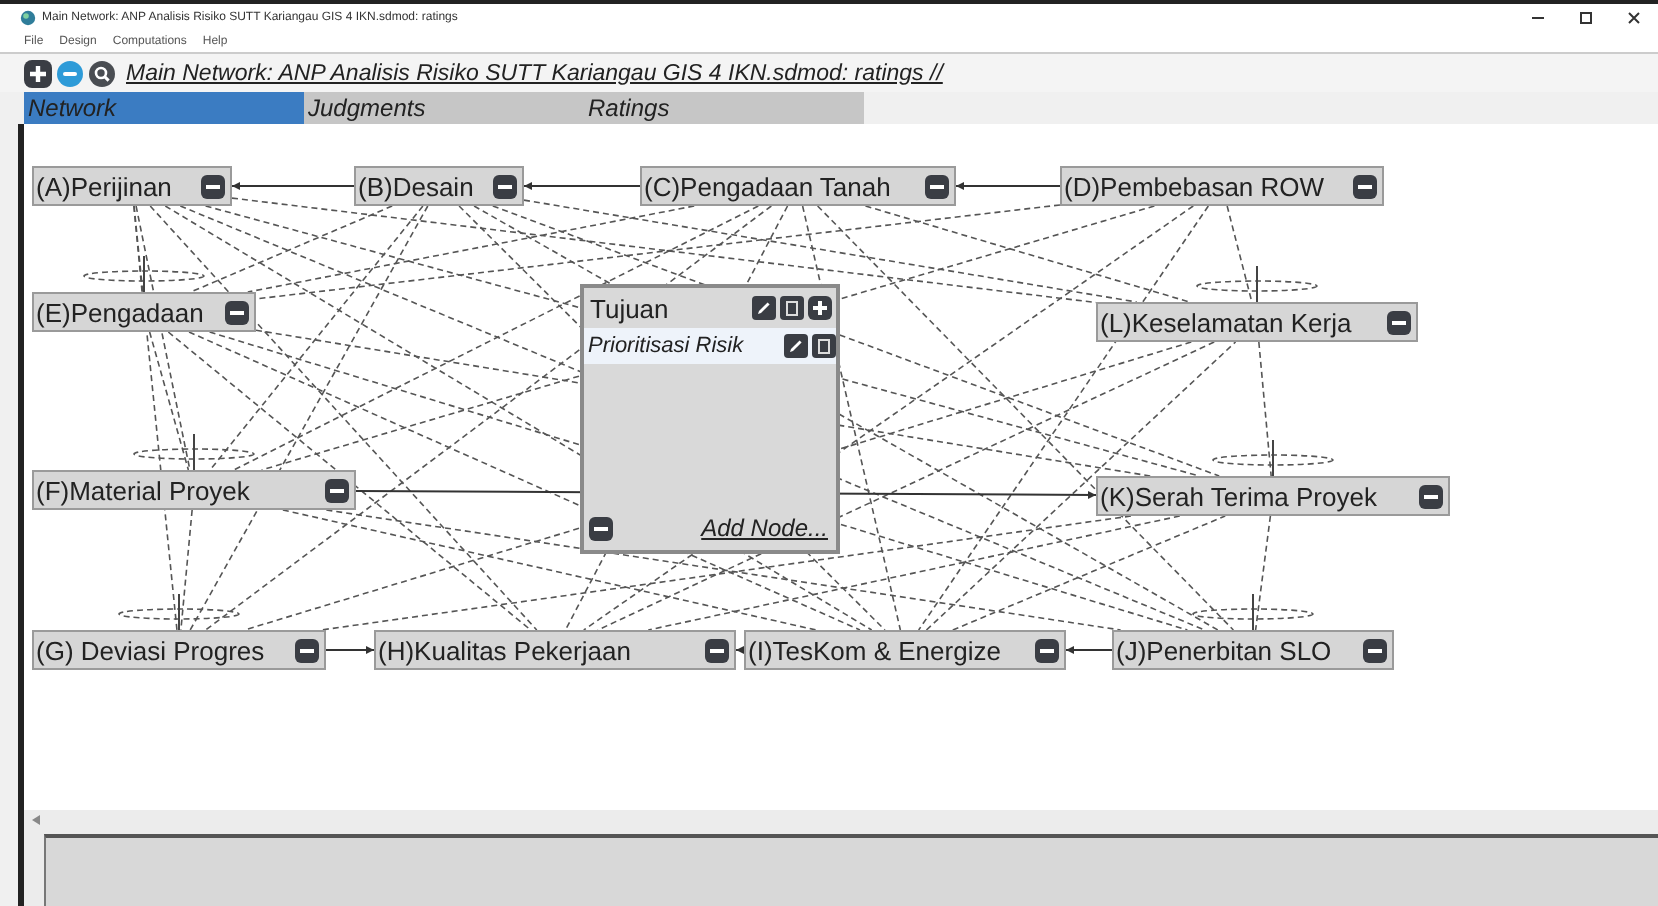 The width and height of the screenshot is (1658, 906). I want to click on search-icon, so click(102, 73).